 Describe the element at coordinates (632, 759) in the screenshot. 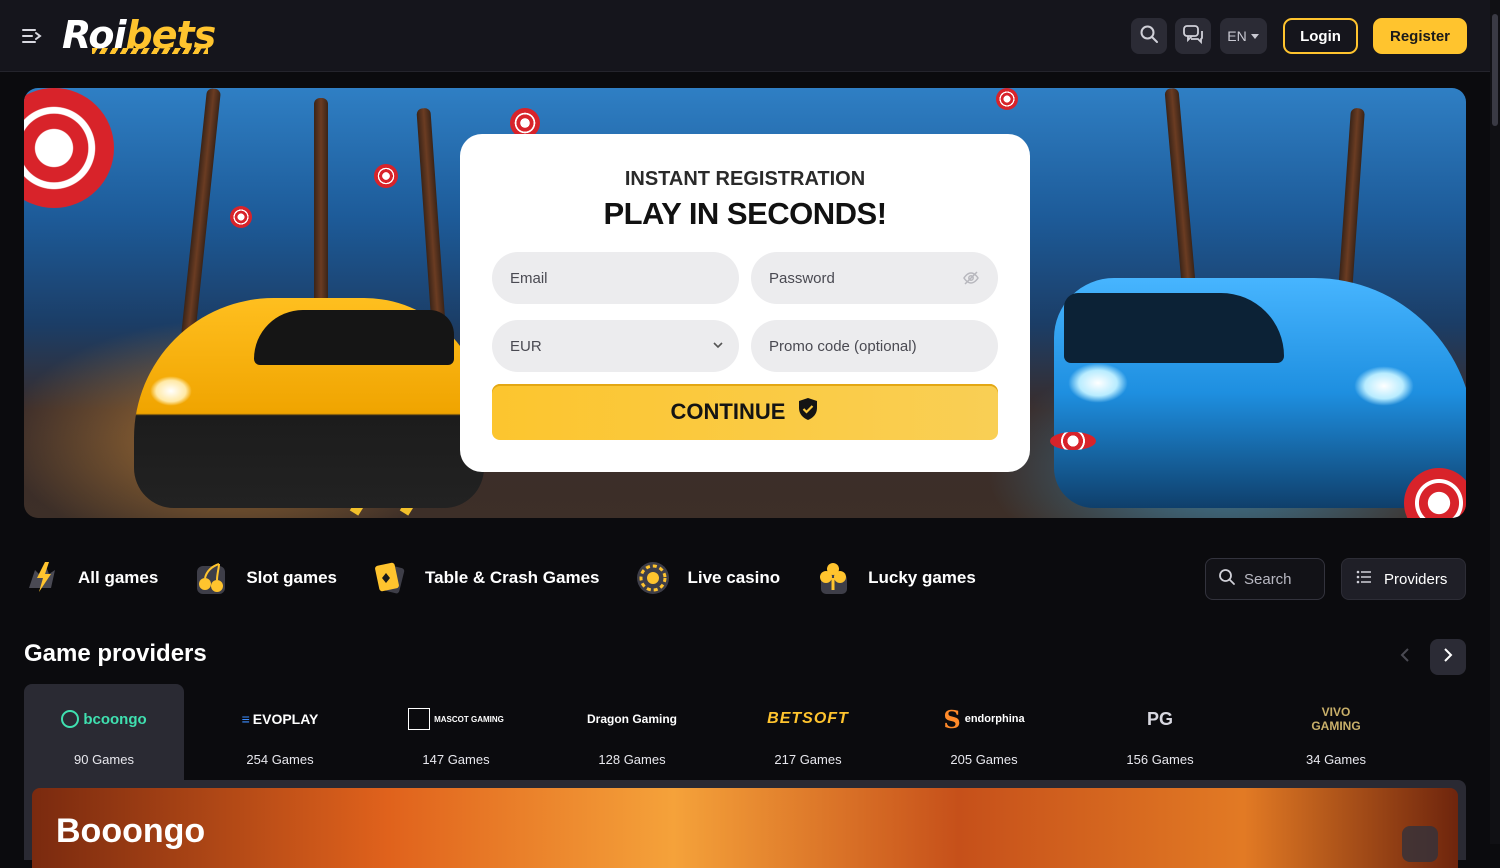

I see `provider-game-count: 128 Games` at that location.